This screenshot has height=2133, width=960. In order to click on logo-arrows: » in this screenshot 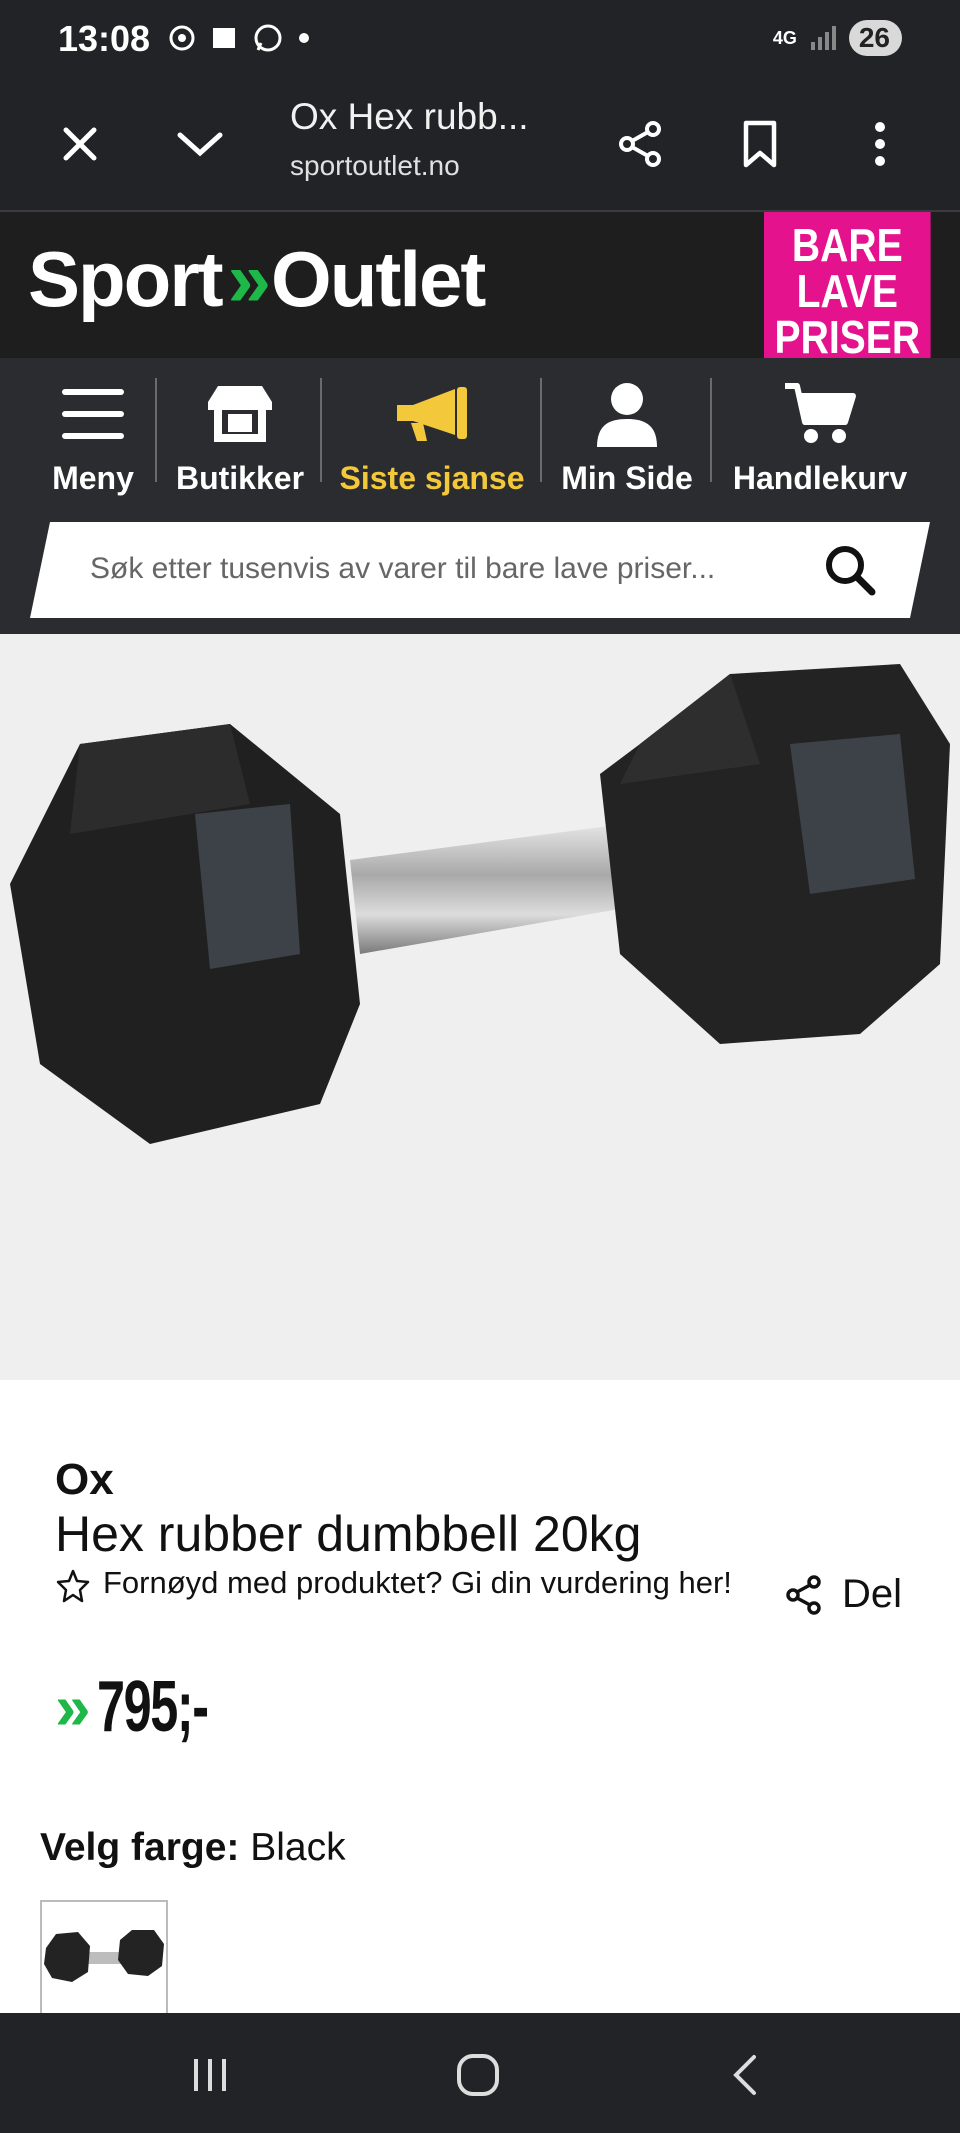, I will do `click(249, 279)`.